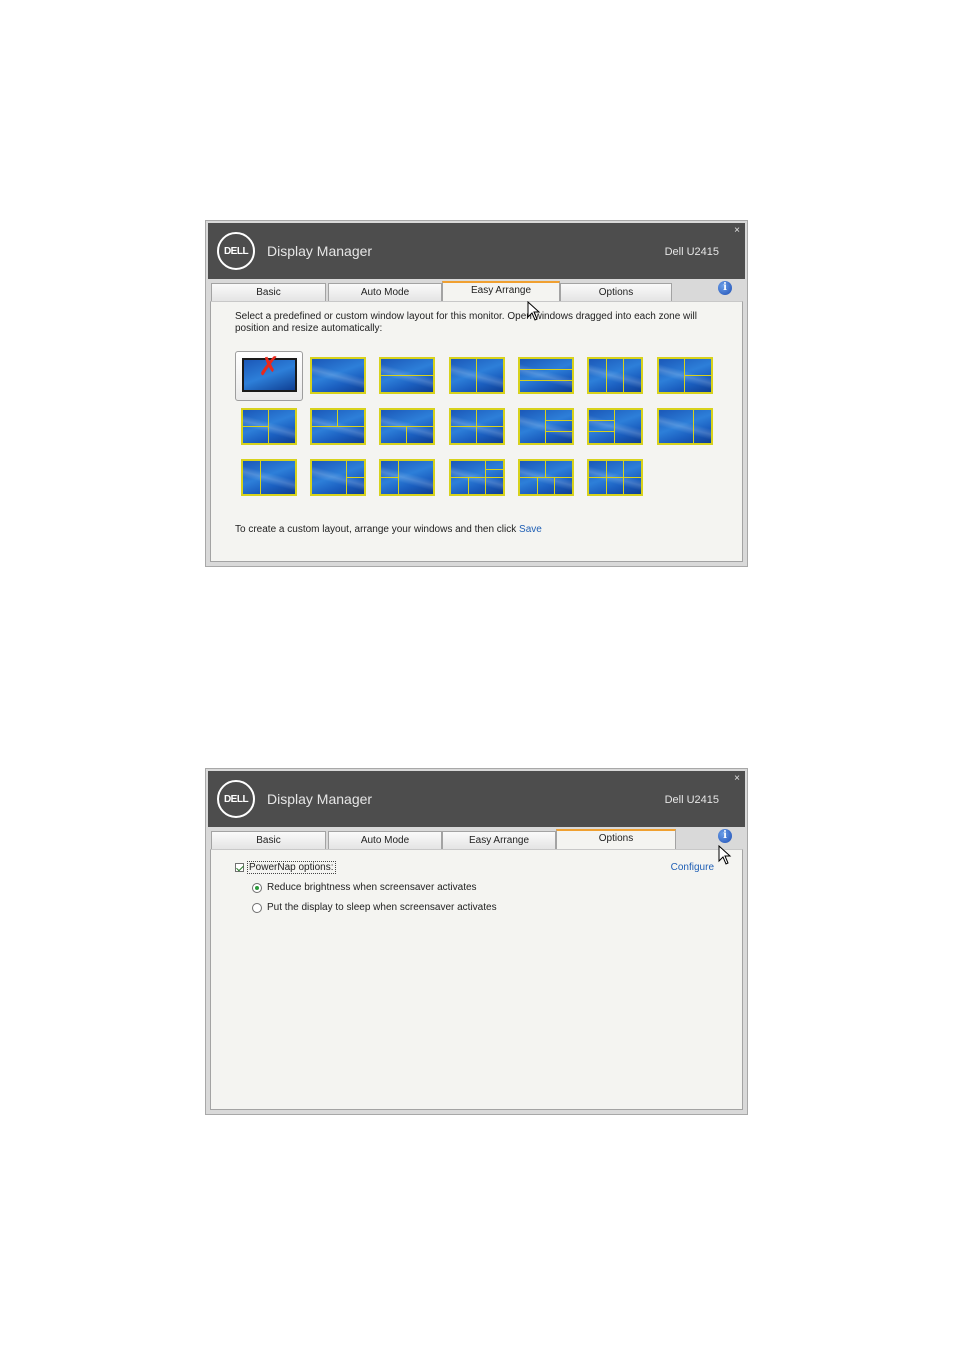  I want to click on layout-two-vertical-narrow-right, so click(685, 426).